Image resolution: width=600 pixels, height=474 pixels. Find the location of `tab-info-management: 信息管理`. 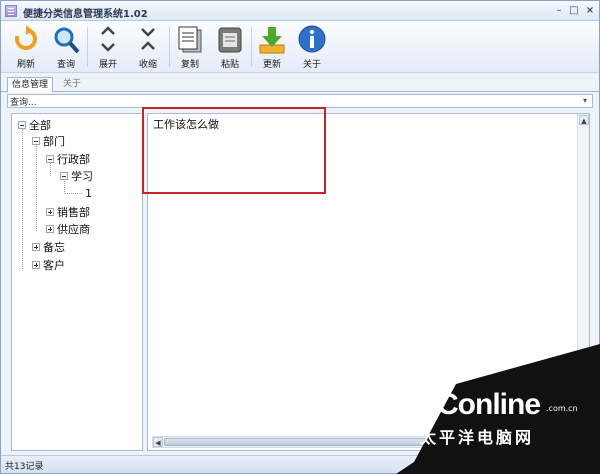

tab-info-management: 信息管理 is located at coordinates (30, 85).